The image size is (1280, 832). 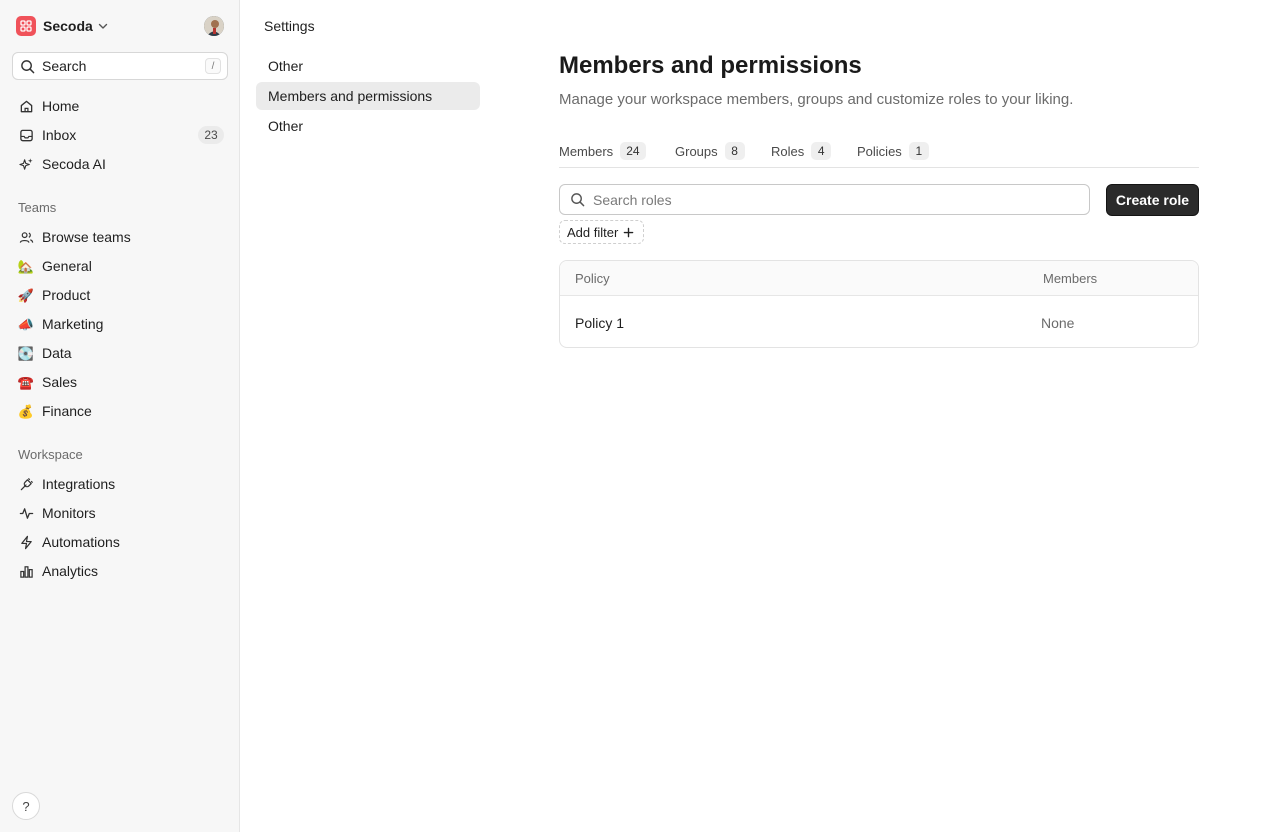 What do you see at coordinates (120, 571) in the screenshot?
I see `nav-item-analytics: Analytics` at bounding box center [120, 571].